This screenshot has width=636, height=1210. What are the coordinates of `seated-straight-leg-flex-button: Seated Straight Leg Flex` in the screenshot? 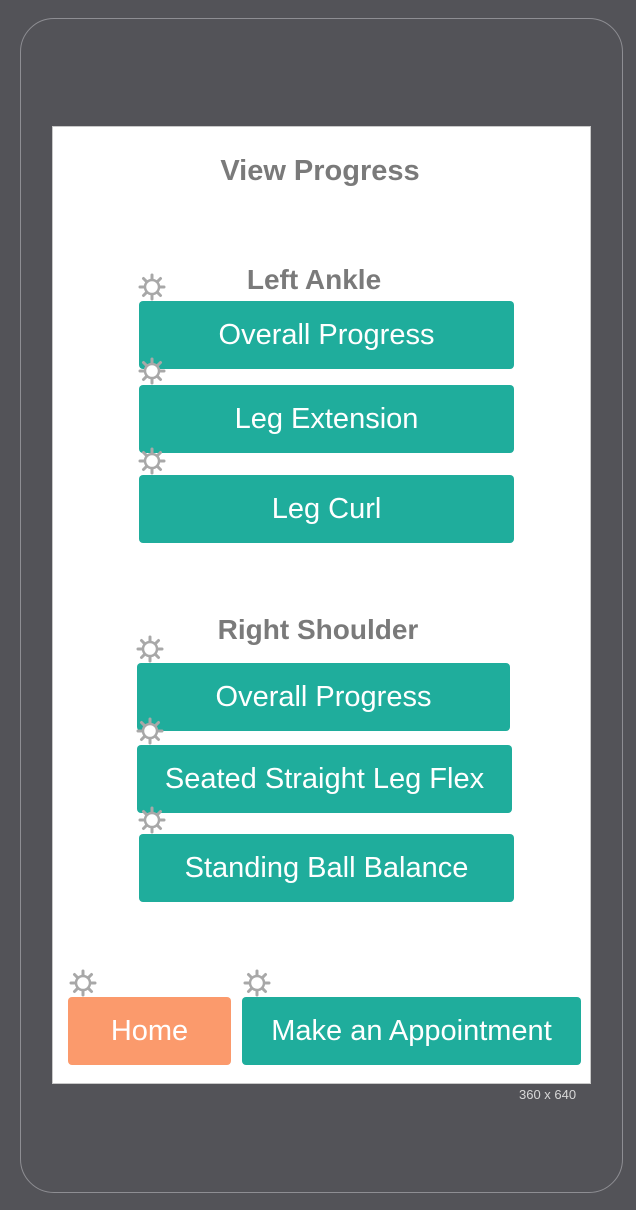 It's located at (324, 779).